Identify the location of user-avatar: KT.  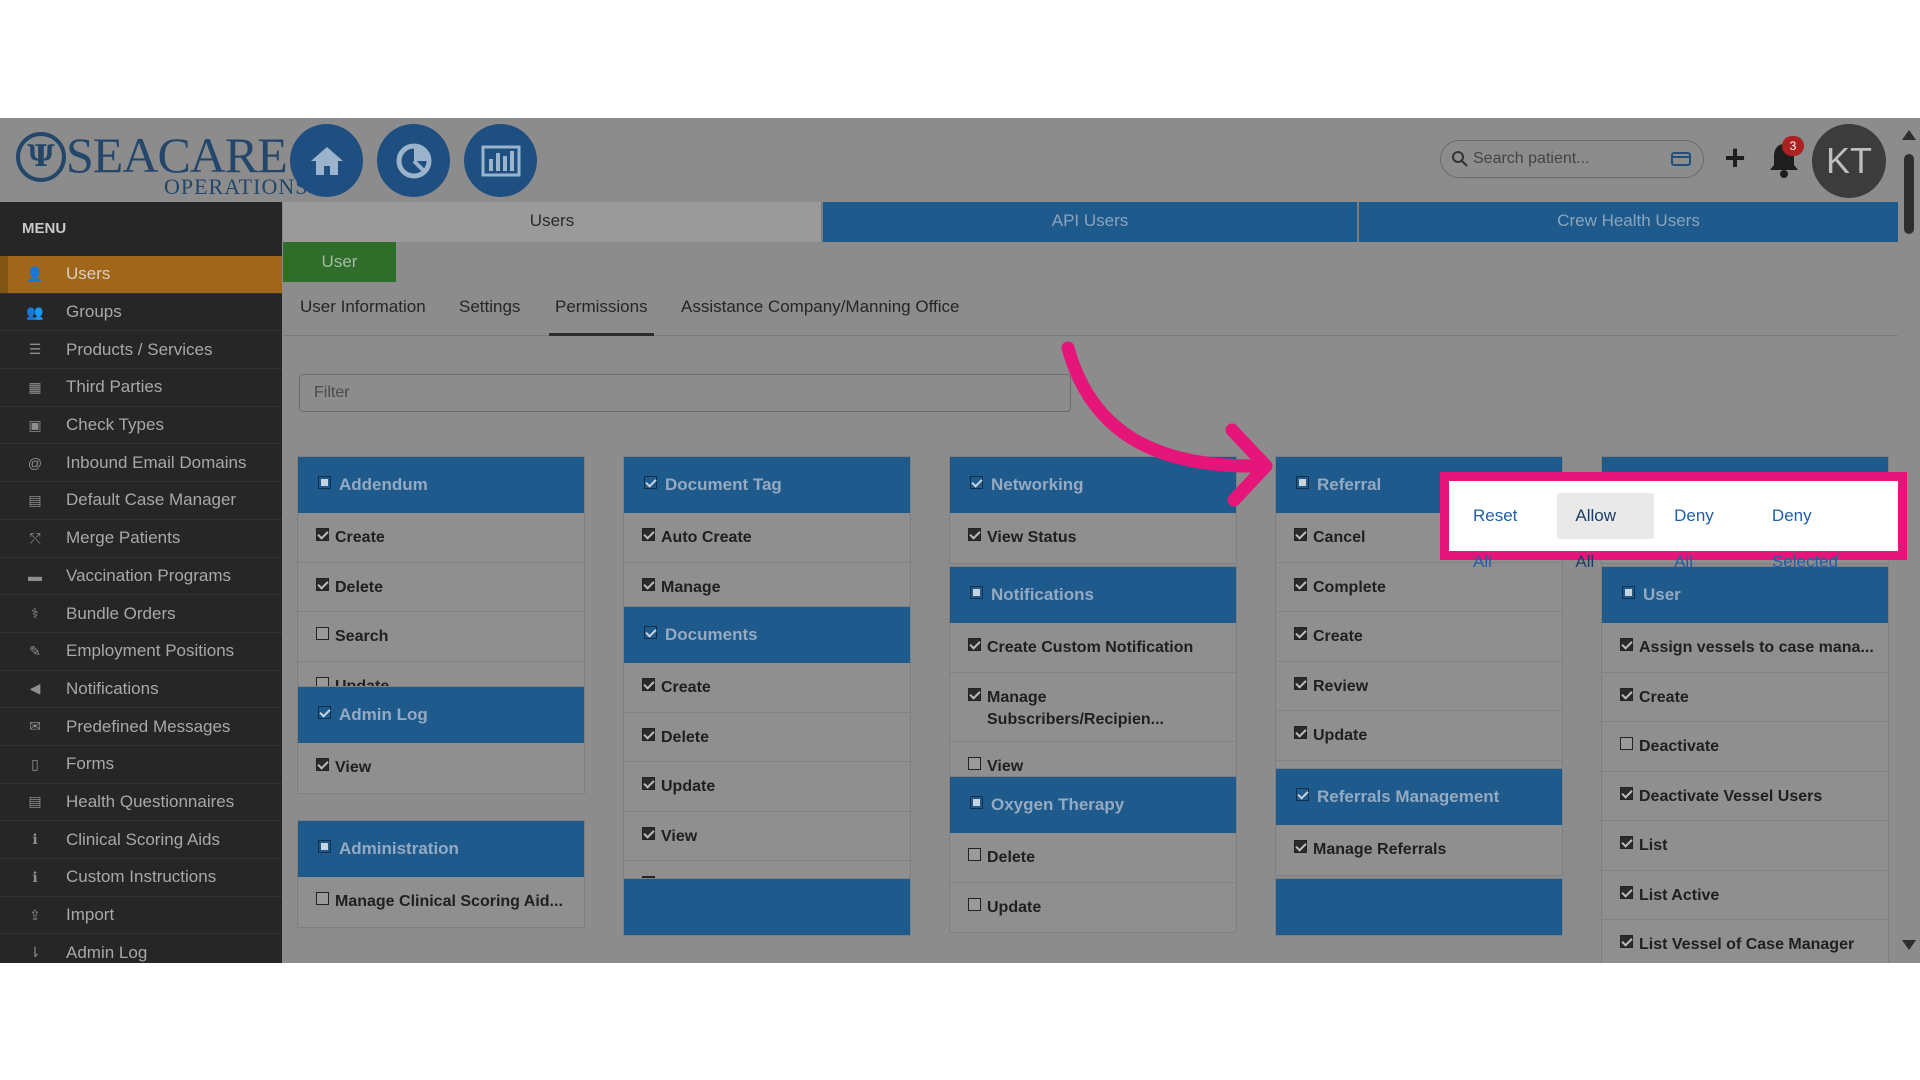
(1849, 161).